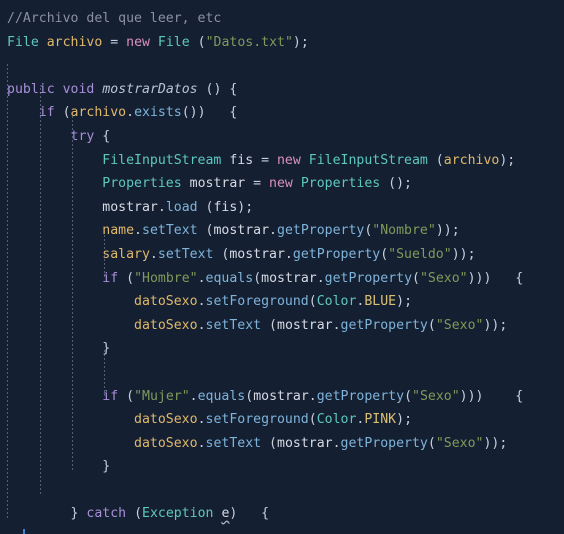 This screenshot has height=534, width=564. I want to click on token-str: "Nombre", so click(404, 231).